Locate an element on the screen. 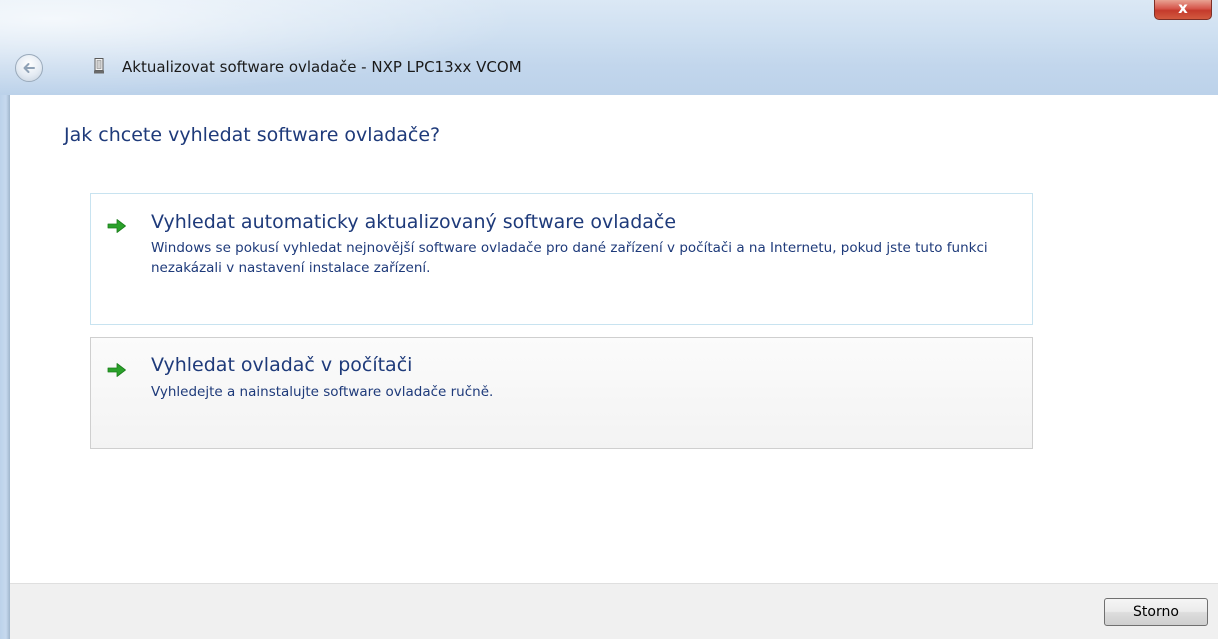  back-arrow-icon is located at coordinates (29, 68).